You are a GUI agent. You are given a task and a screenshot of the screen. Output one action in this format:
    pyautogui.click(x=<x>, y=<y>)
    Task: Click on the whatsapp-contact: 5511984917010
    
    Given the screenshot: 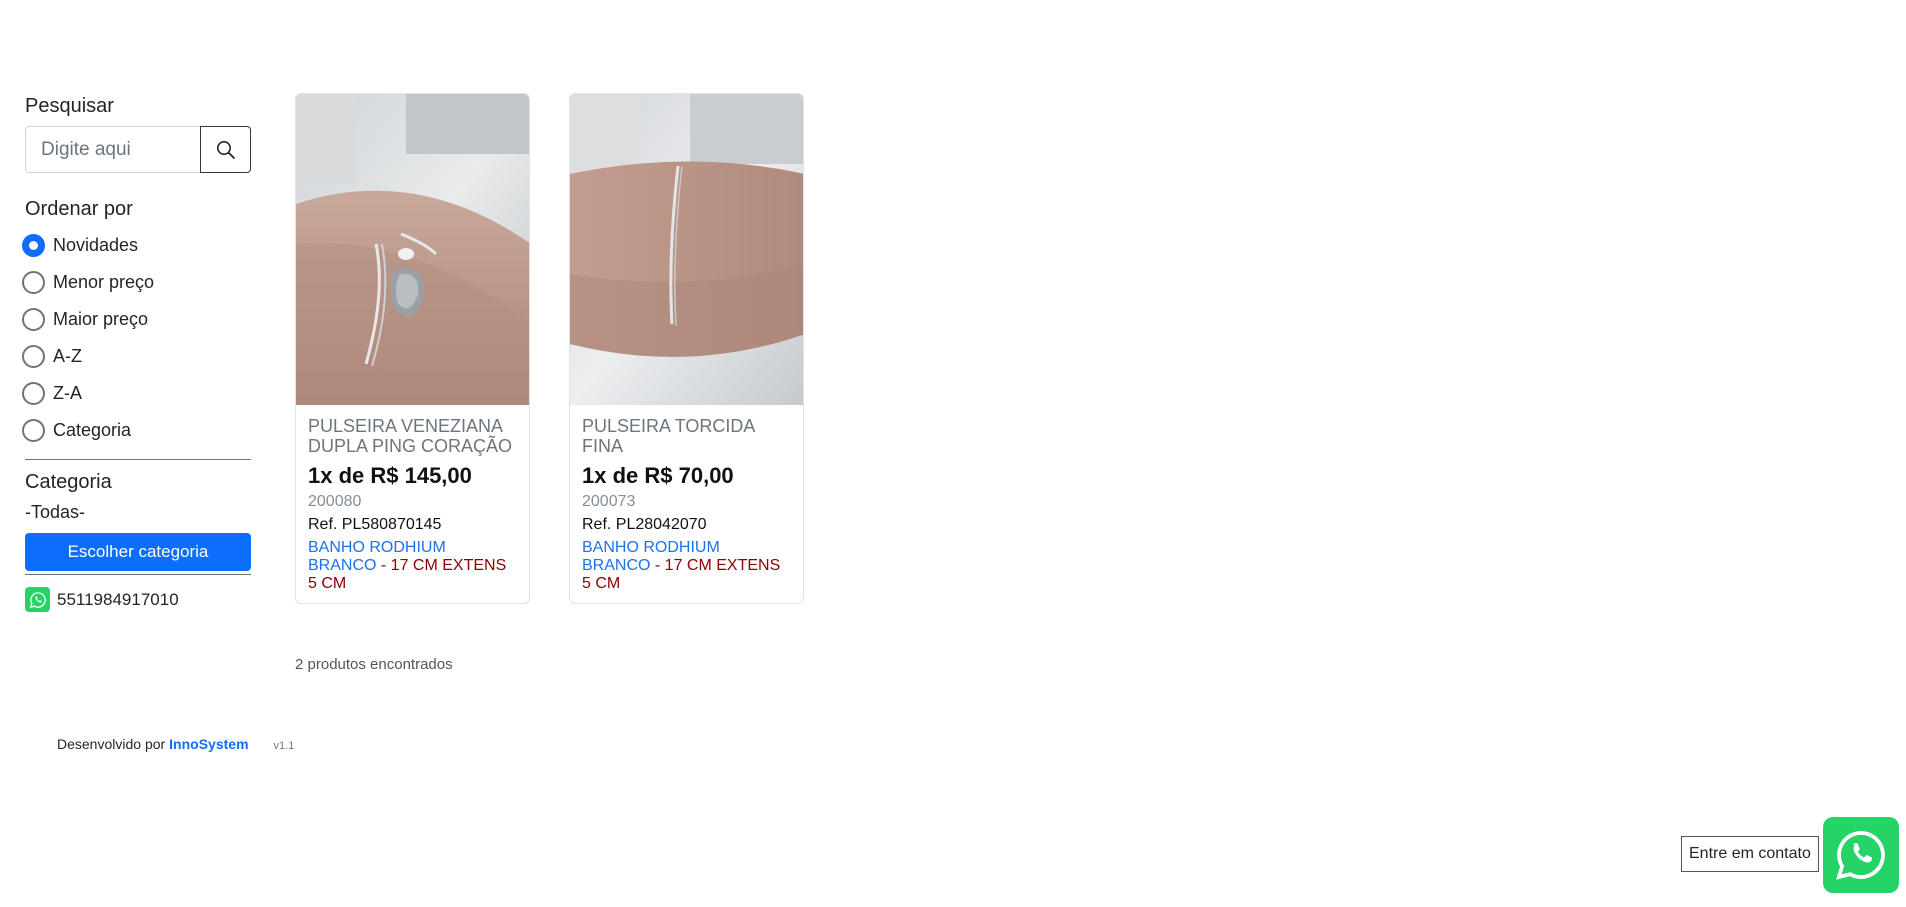 What is the action you would take?
    pyautogui.click(x=138, y=599)
    